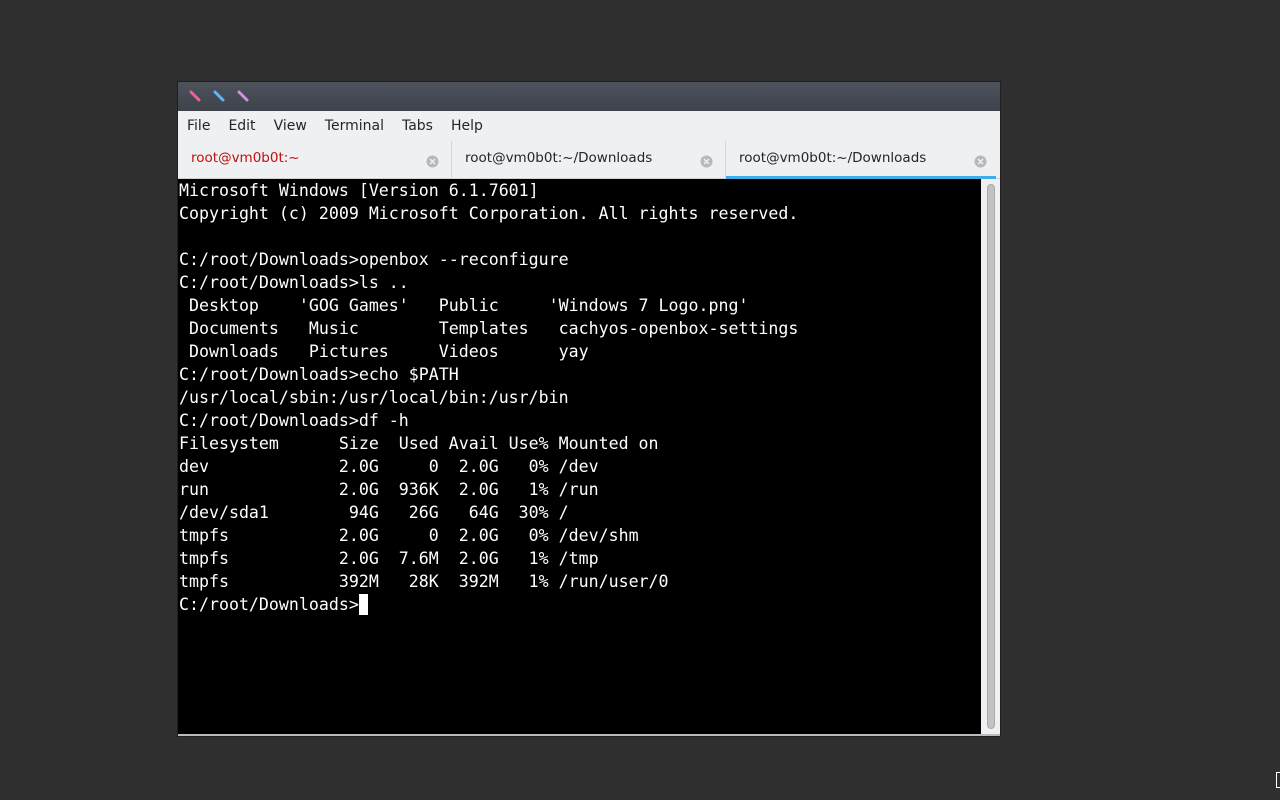  I want to click on terminal-line: Downloads Pictures Videos yay, so click(384, 351).